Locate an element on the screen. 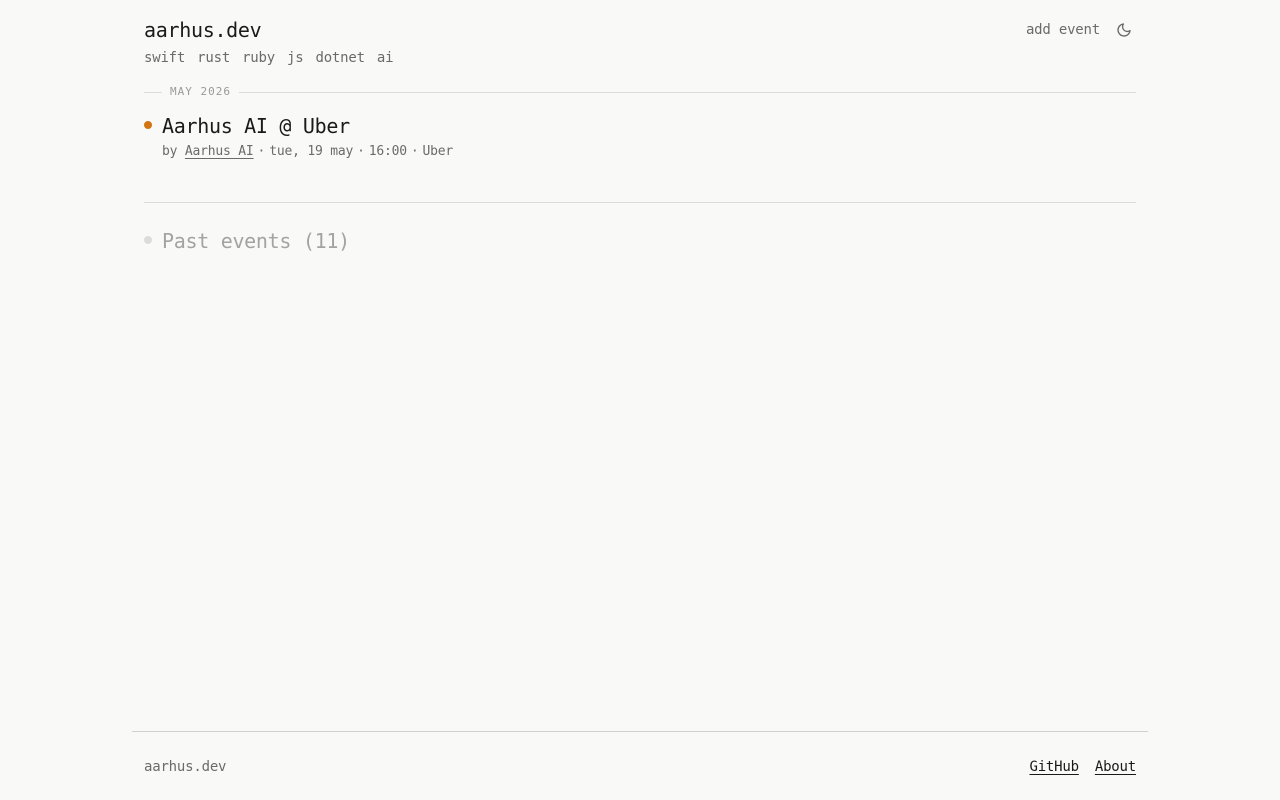 The width and height of the screenshot is (1280, 800). tag-rust: rust is located at coordinates (213, 58).